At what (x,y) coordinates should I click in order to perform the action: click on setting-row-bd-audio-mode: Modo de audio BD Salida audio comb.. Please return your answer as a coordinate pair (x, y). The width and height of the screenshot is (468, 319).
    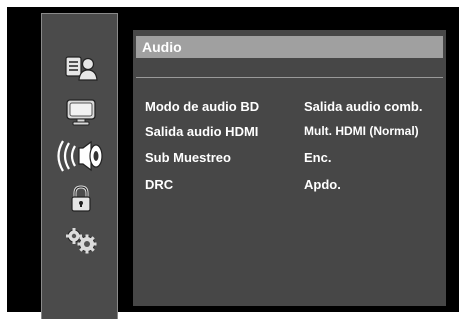
    Looking at the image, I should click on (289, 109).